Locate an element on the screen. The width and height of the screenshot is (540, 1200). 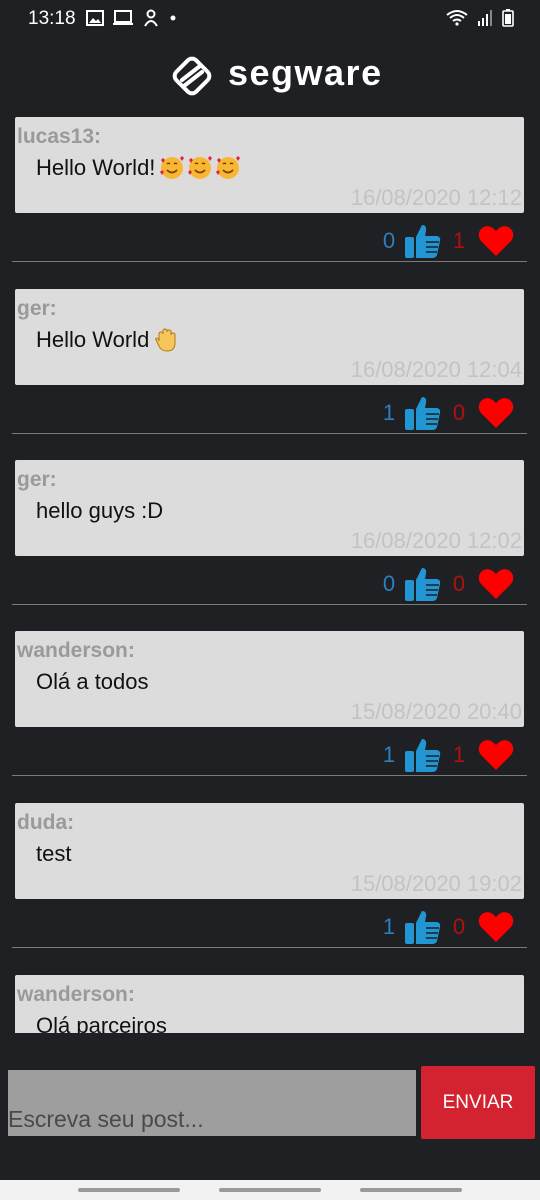
nav-recents-handle is located at coordinates (411, 1190).